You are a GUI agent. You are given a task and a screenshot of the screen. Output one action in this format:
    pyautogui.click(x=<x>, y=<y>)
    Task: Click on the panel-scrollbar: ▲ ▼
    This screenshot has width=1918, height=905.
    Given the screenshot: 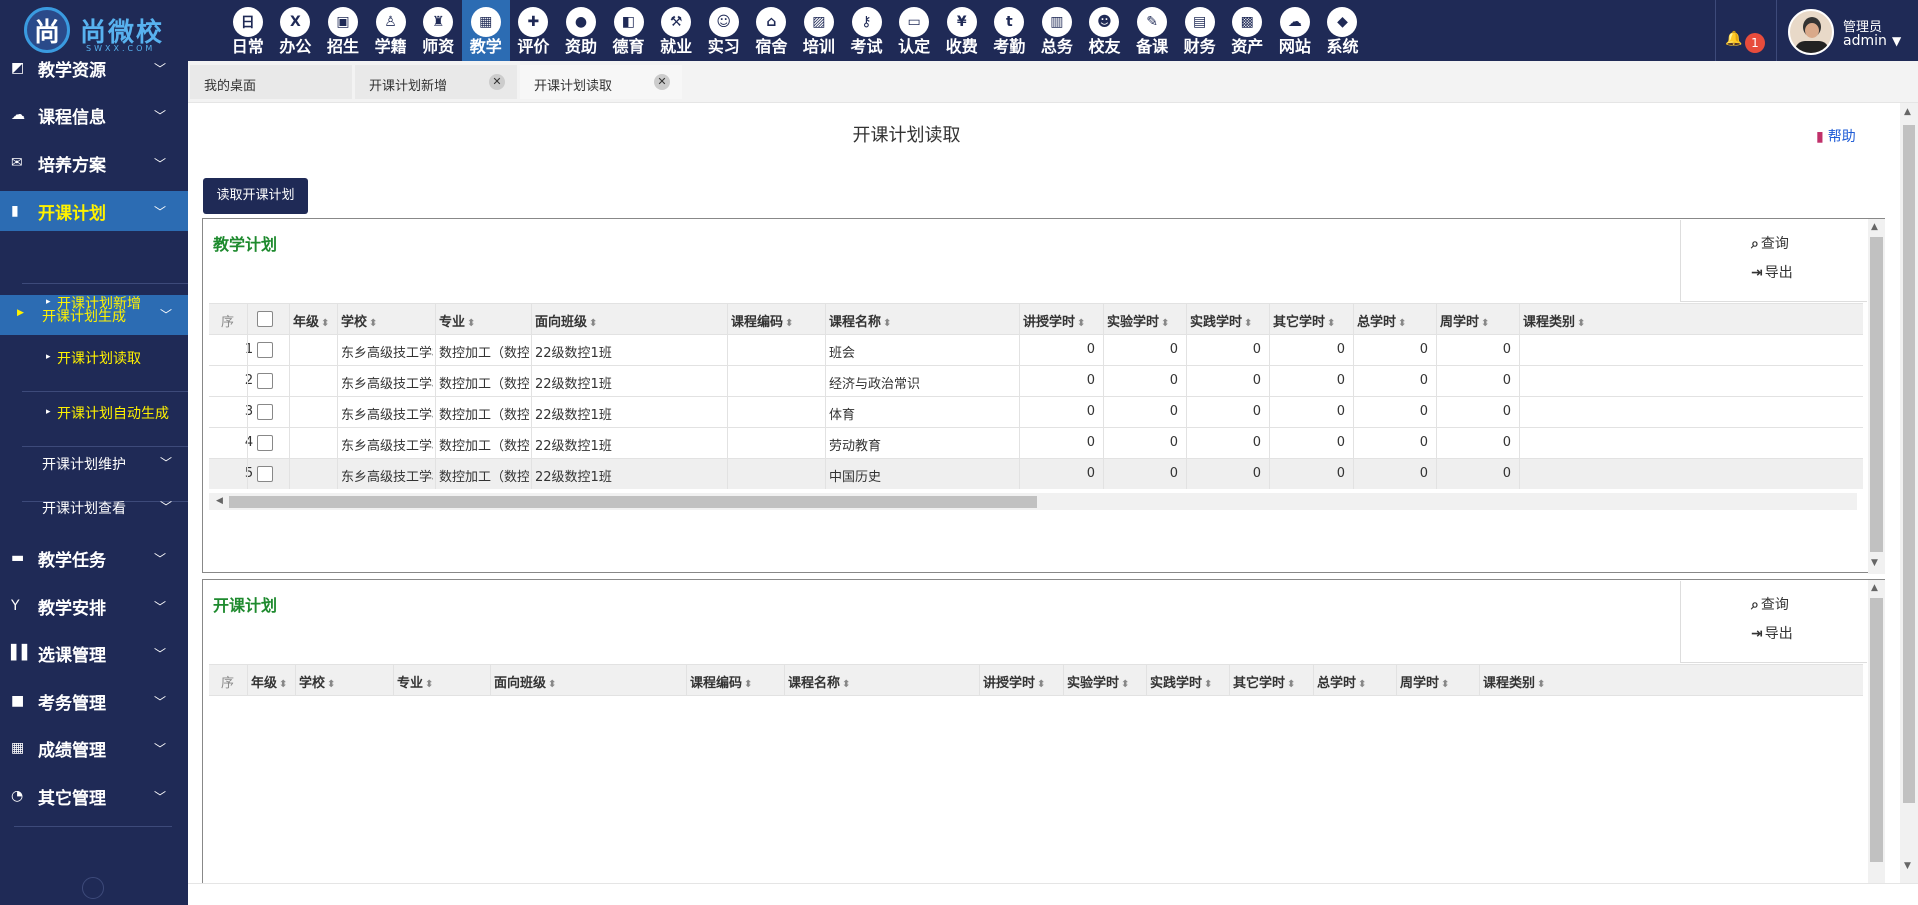 What is the action you would take?
    pyautogui.click(x=1876, y=396)
    